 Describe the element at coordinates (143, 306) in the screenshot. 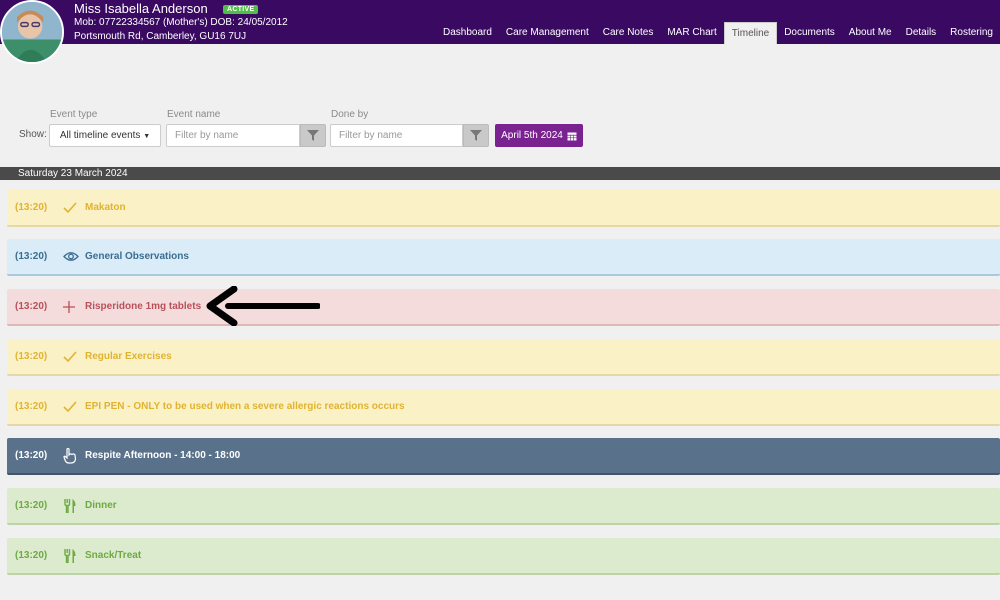

I see `event-label: Risperidone 1mg tablets` at that location.